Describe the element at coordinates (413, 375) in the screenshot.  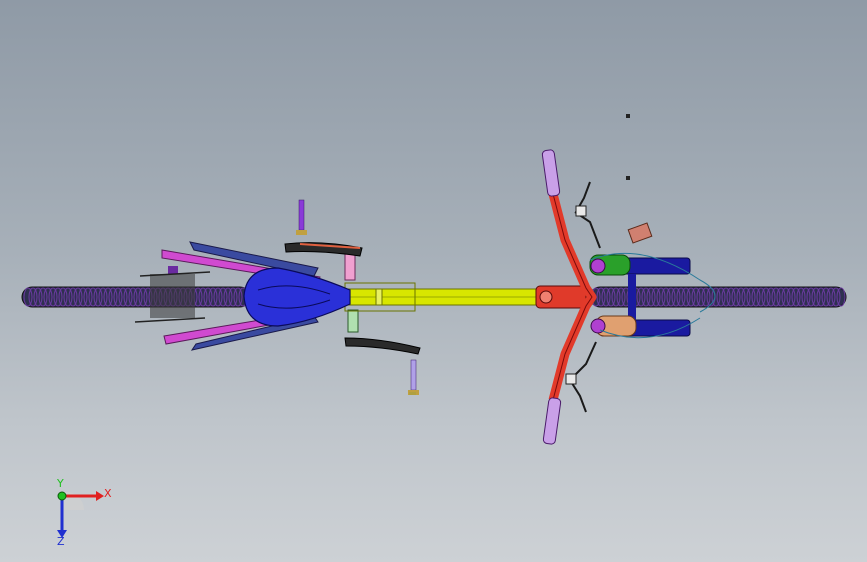
I see `pedal-right` at that location.